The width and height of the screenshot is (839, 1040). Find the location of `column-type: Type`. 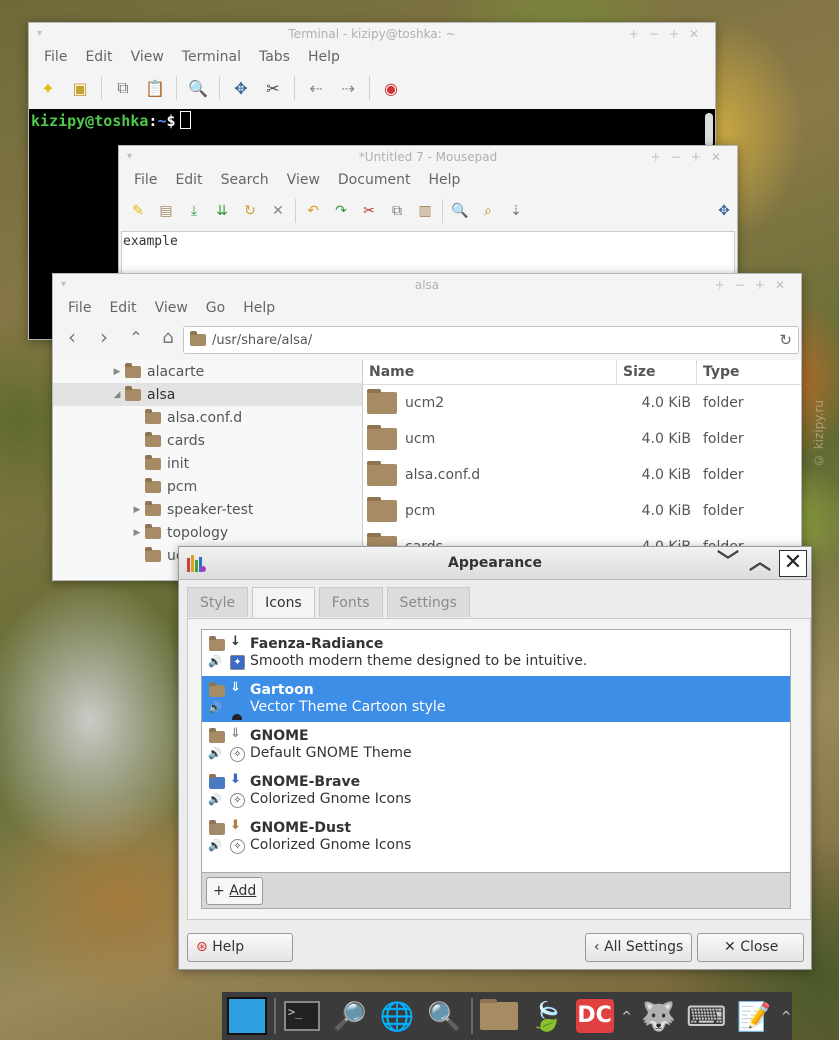

column-type: Type is located at coordinates (749, 372).